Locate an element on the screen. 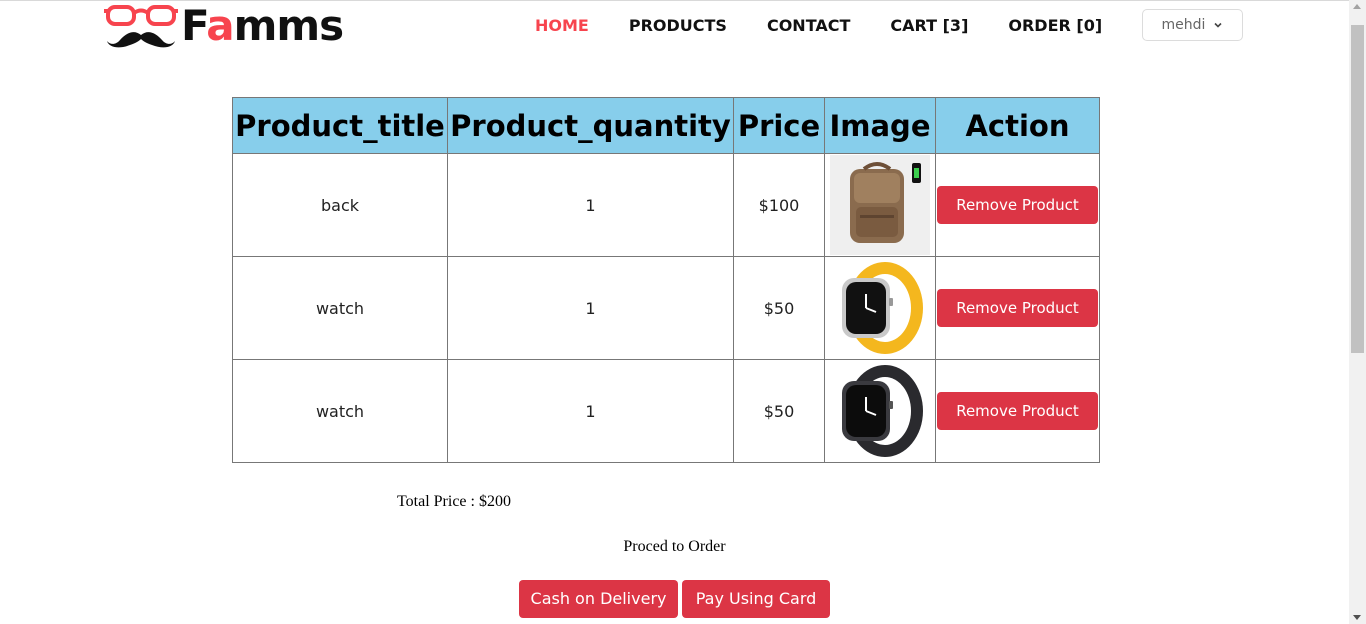 This screenshot has height=624, width=1366. proceed-to-order-heading: Proced to Order is located at coordinates (674, 546).